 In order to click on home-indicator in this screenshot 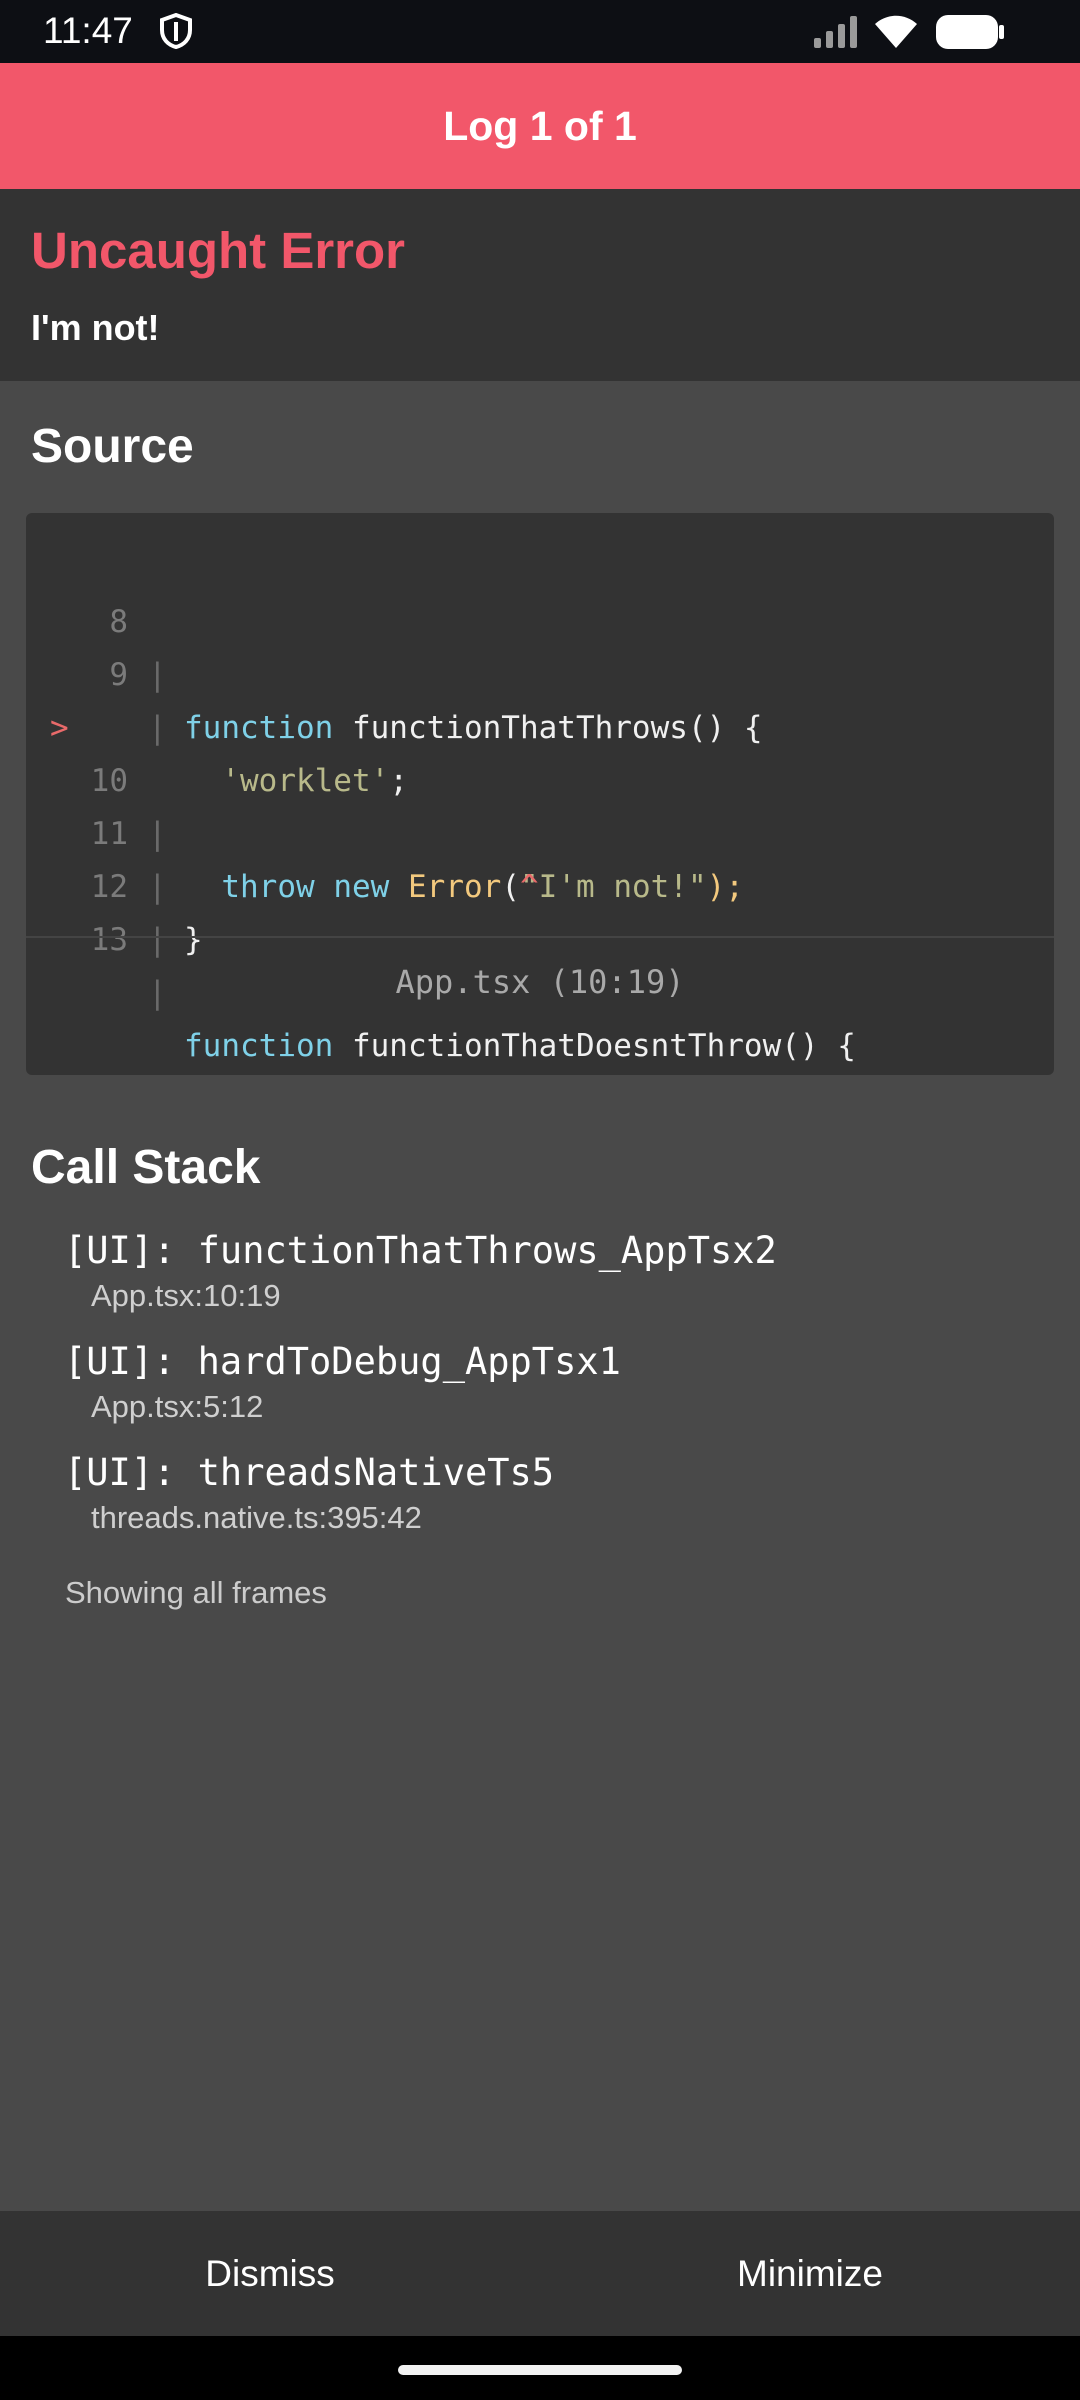, I will do `click(540, 2370)`.